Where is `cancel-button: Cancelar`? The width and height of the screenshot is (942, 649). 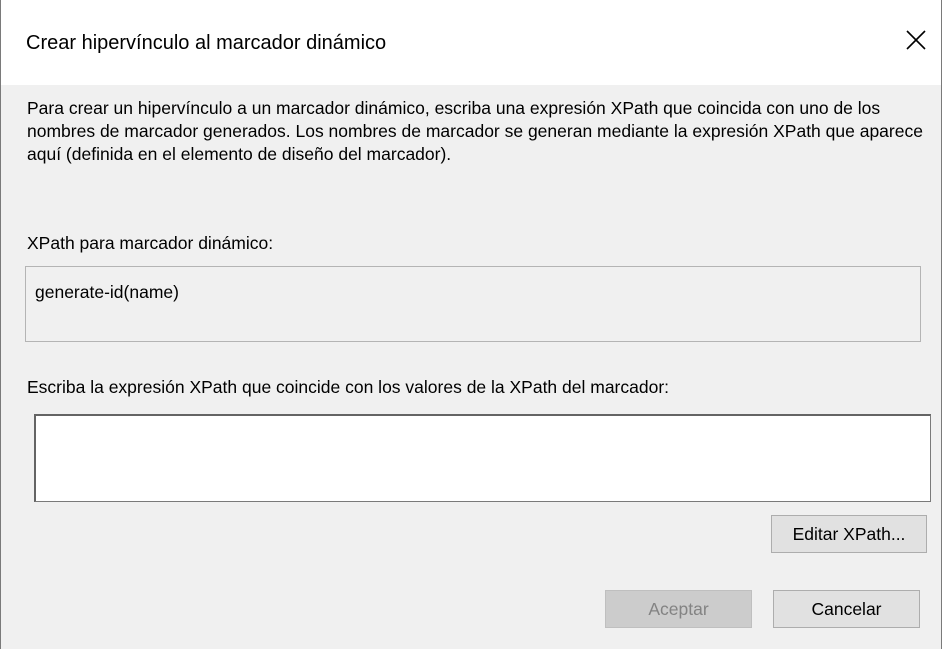 cancel-button: Cancelar is located at coordinates (846, 609).